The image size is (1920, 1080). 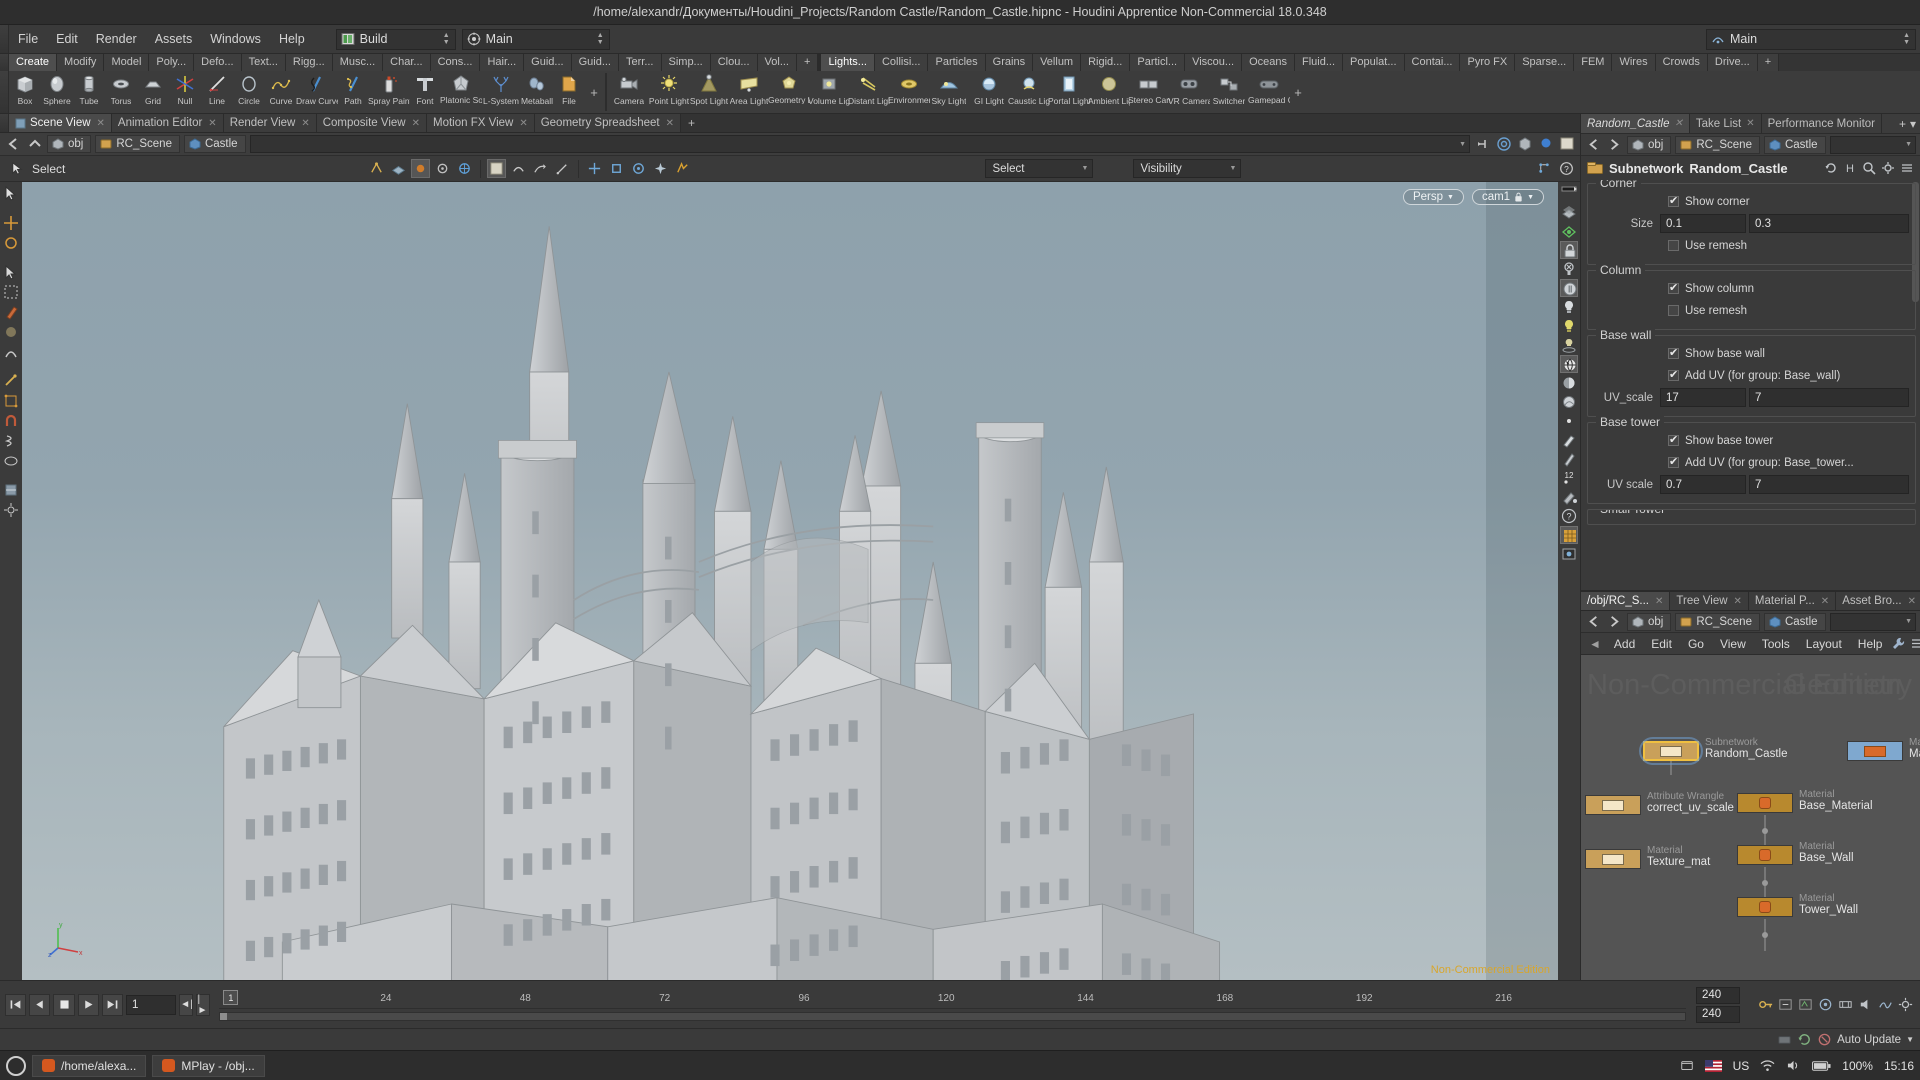 What do you see at coordinates (709, 92) in the screenshot?
I see `shelf-tool-spot-light: Spot Light` at bounding box center [709, 92].